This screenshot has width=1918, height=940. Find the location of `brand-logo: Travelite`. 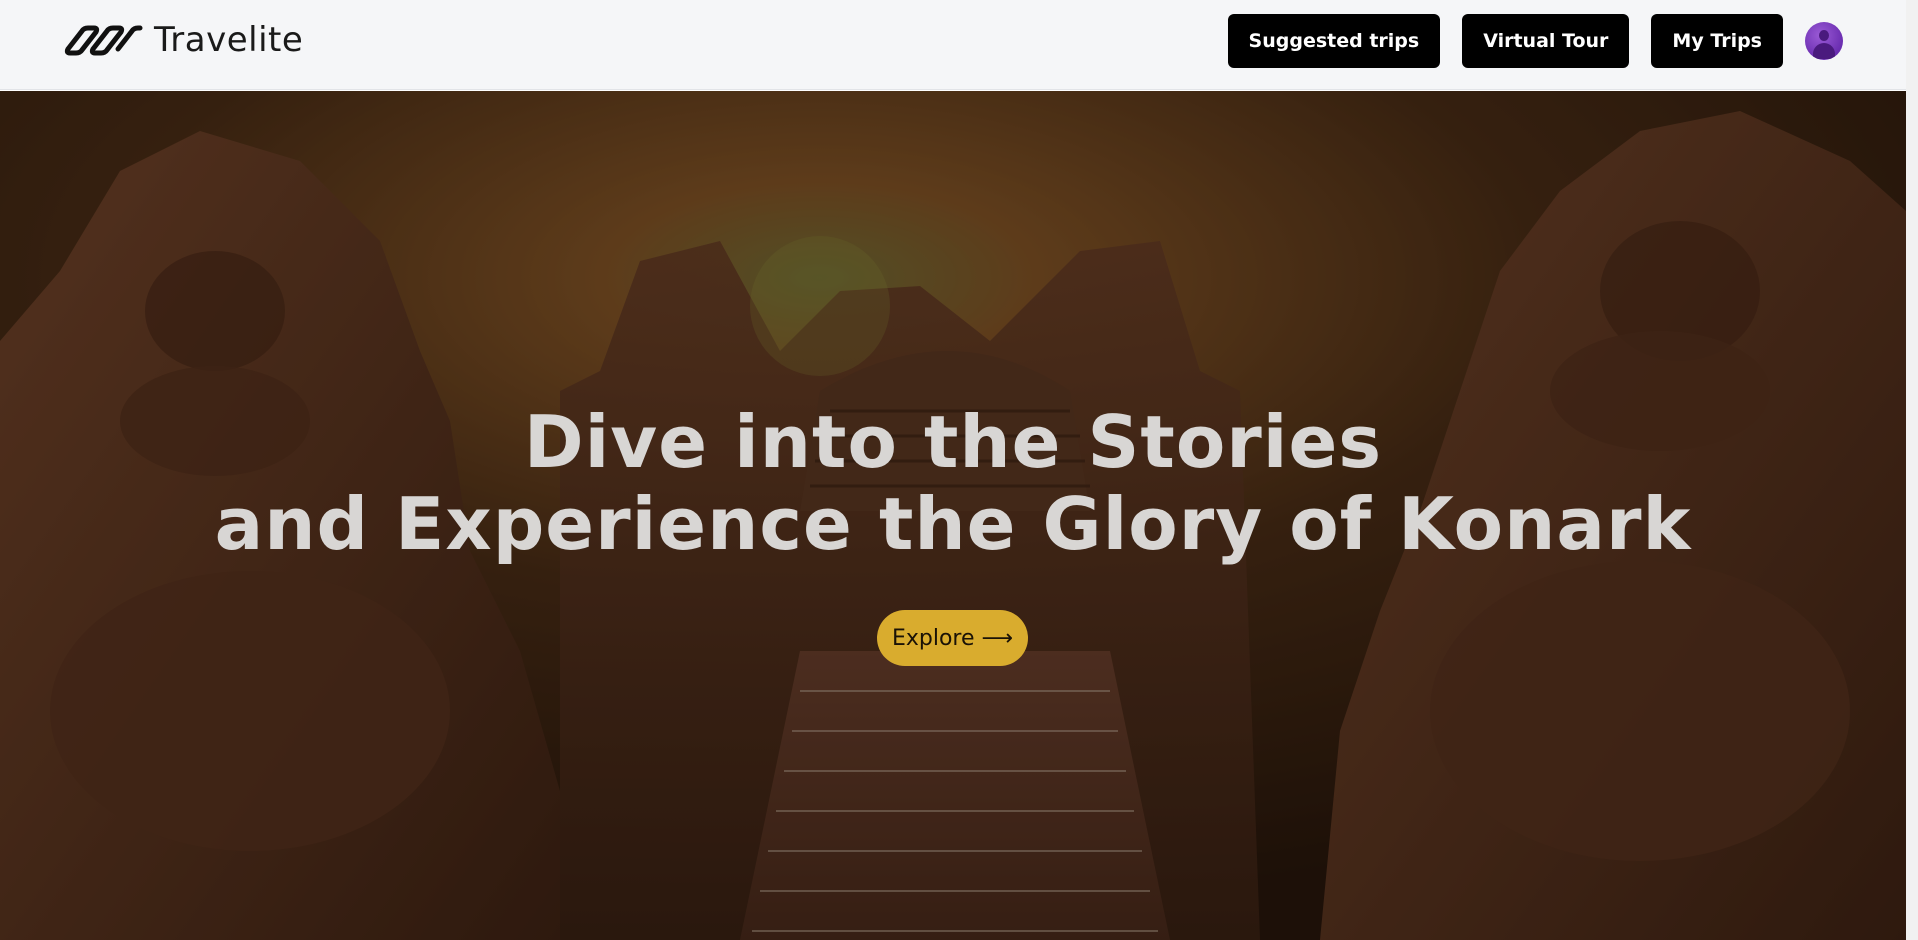

brand-logo: Travelite is located at coordinates (182, 40).